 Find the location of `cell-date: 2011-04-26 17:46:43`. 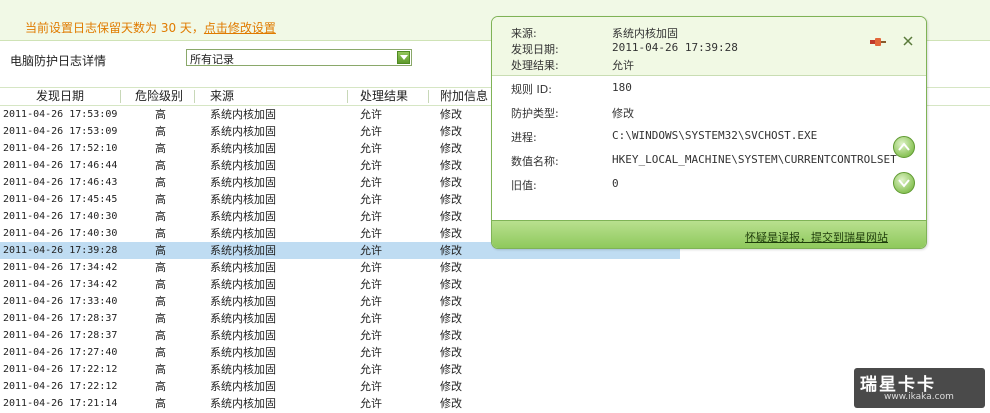

cell-date: 2011-04-26 17:46:43 is located at coordinates (60, 182).